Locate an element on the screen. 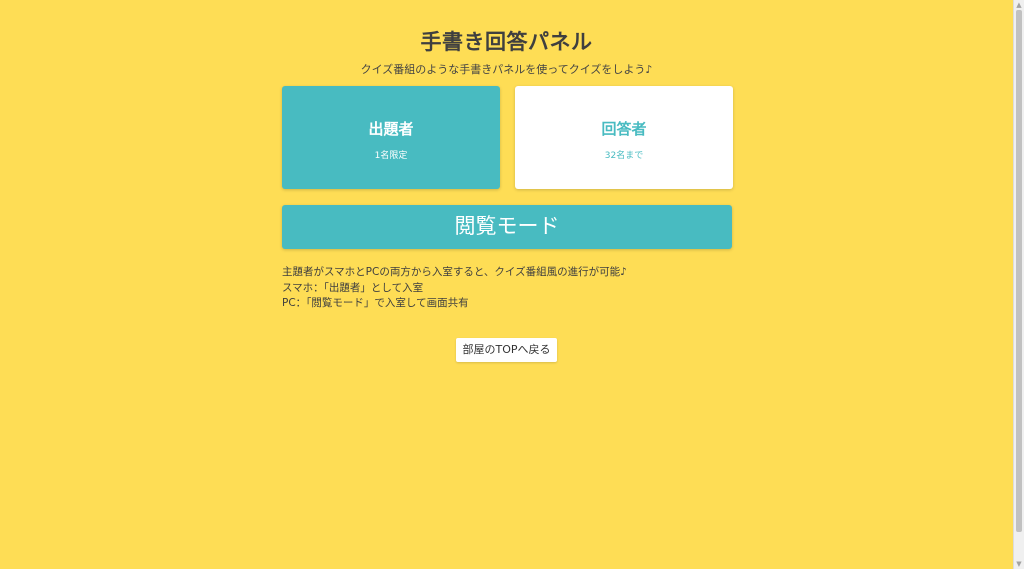 This screenshot has width=1024, height=569. page-title: 手書き回答パネル is located at coordinates (506, 42).